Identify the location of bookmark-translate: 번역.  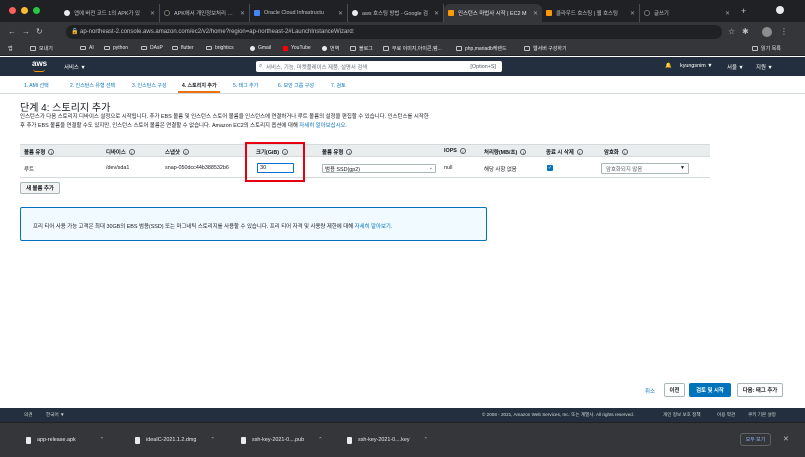
(330, 48).